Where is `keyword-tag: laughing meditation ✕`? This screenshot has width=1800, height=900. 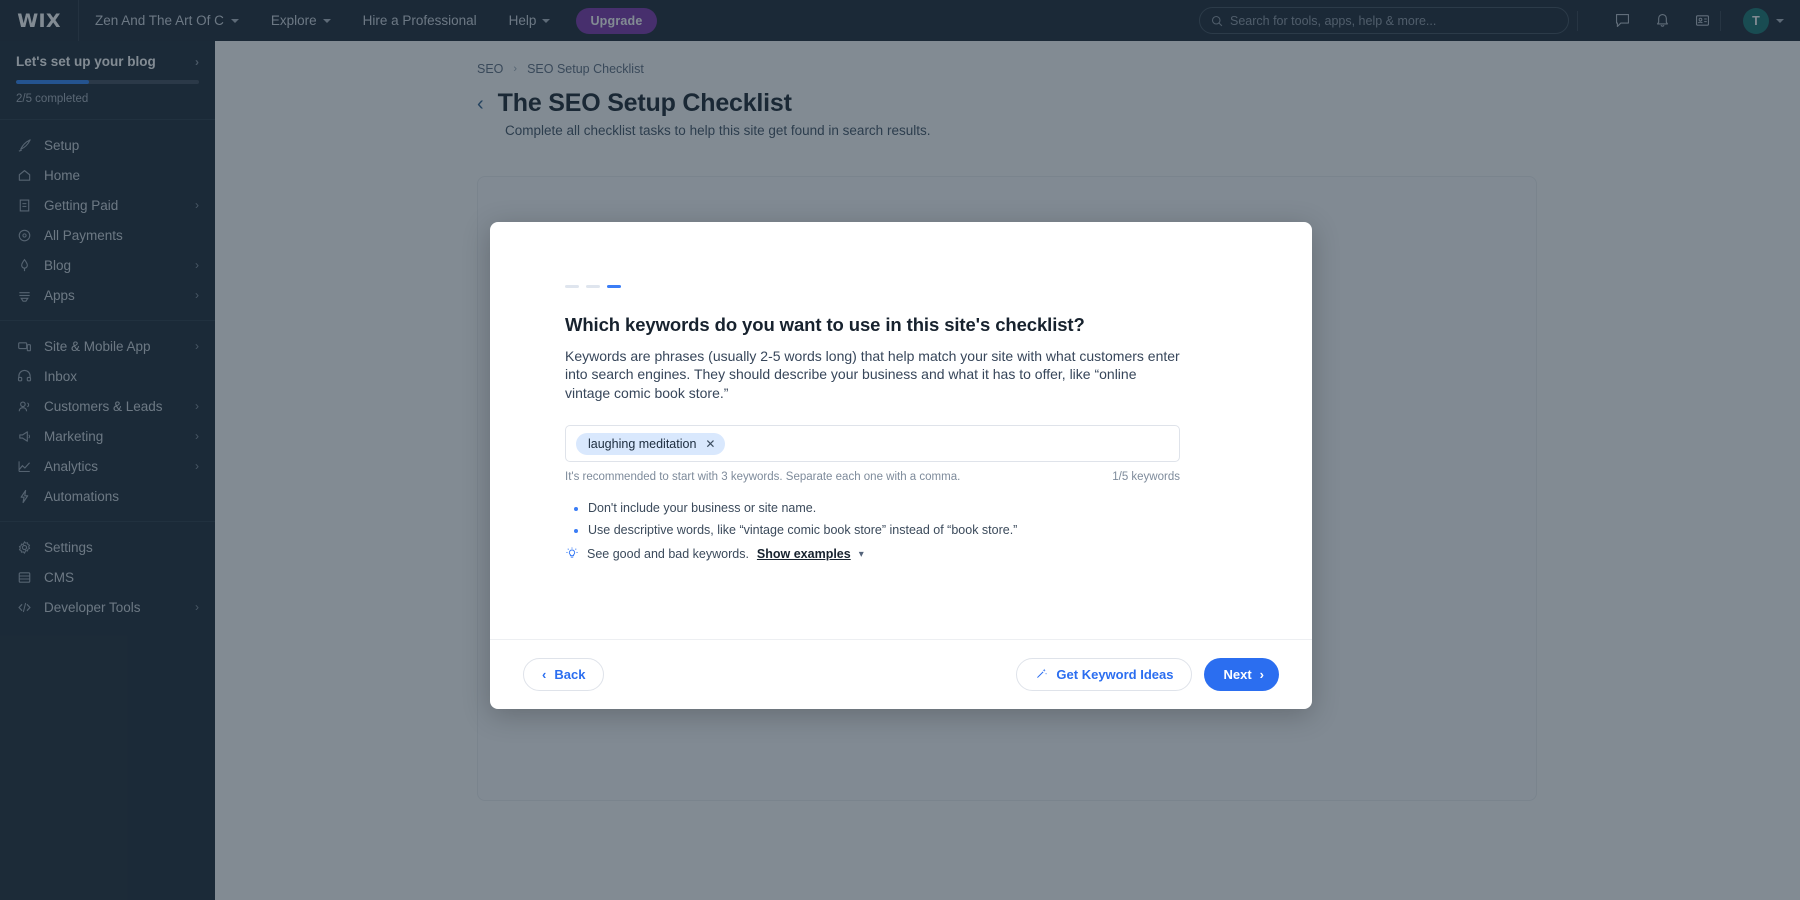
keyword-tag: laughing meditation ✕ is located at coordinates (651, 443).